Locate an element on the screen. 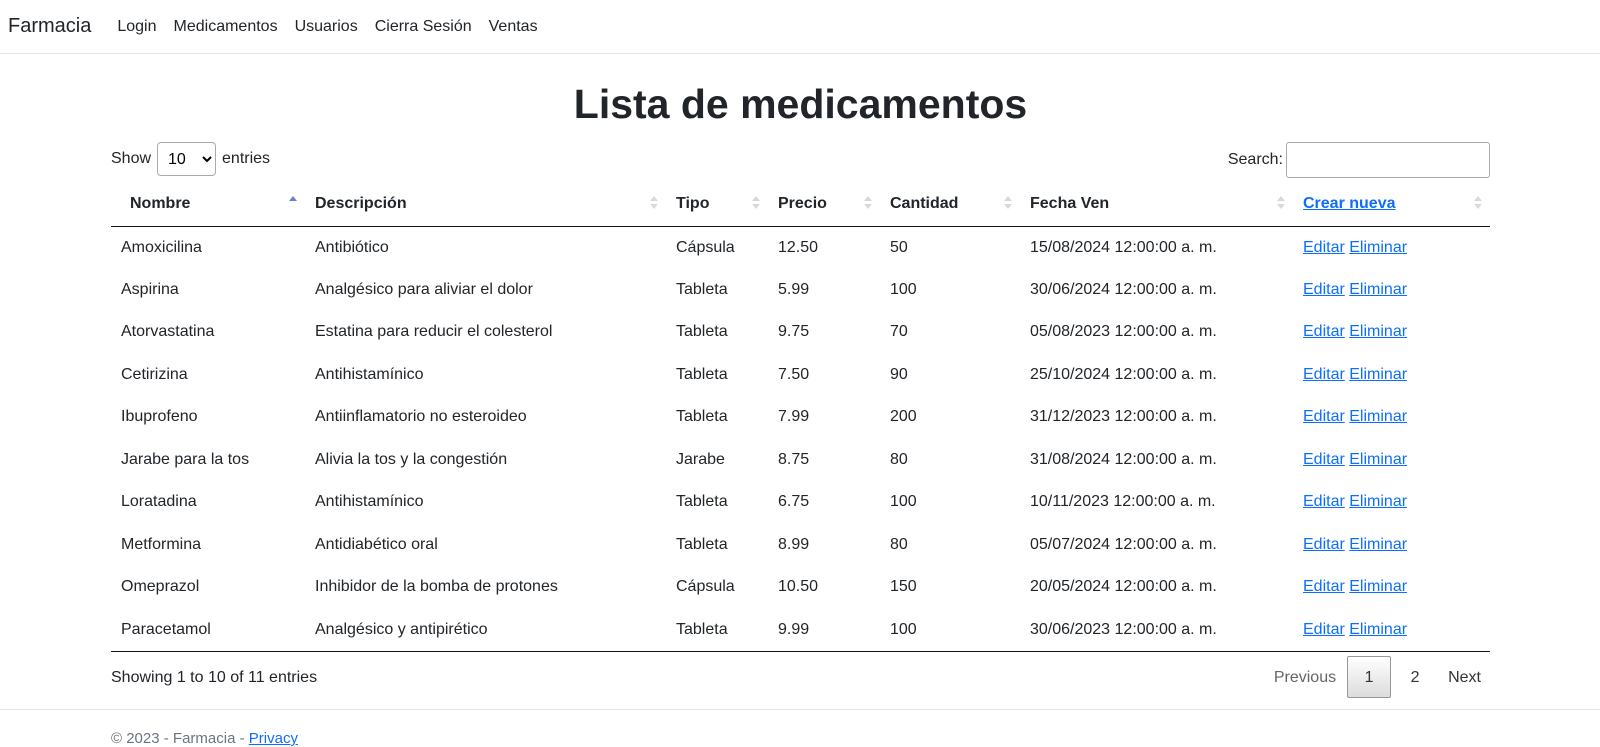 This screenshot has height=747, width=1600. table-header-row: Nombre Descripción Tipo Precio Cantidad is located at coordinates (800, 204).